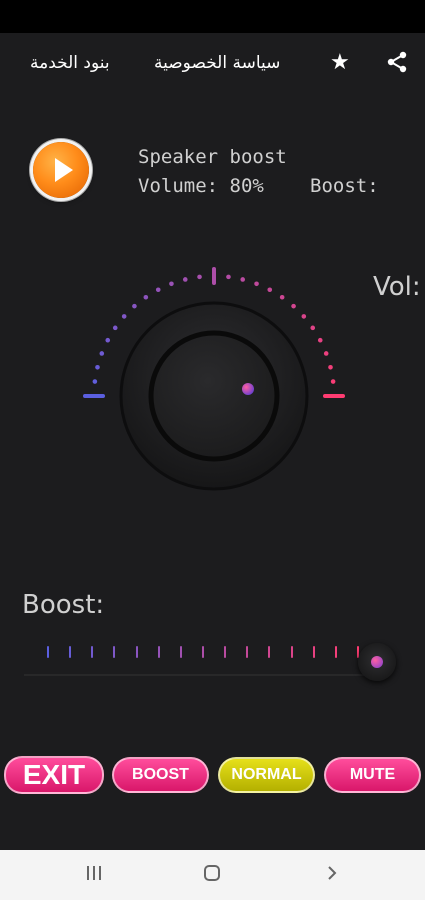 The image size is (425, 900). I want to click on play-button, so click(61, 170).